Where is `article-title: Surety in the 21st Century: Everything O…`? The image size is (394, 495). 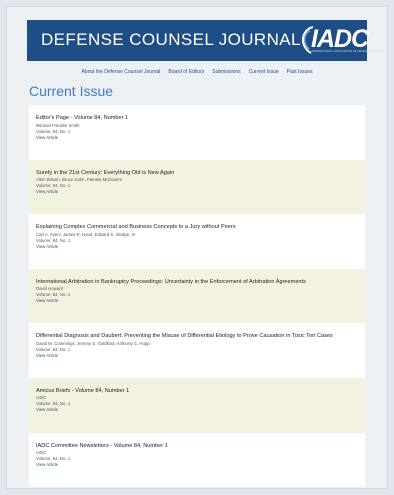
article-title: Surety in the 21st Century: Everything O… is located at coordinates (105, 172).